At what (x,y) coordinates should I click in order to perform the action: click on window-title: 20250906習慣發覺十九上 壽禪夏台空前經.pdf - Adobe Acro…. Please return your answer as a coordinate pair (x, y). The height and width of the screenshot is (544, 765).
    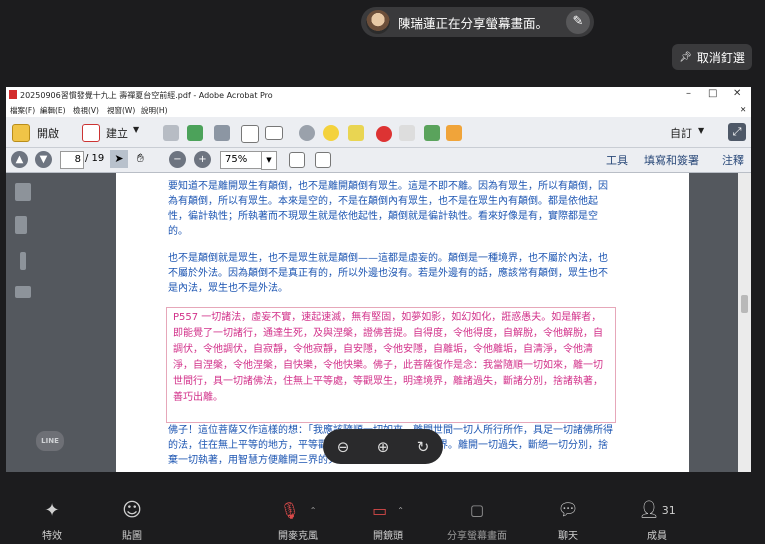
    Looking at the image, I should click on (146, 95).